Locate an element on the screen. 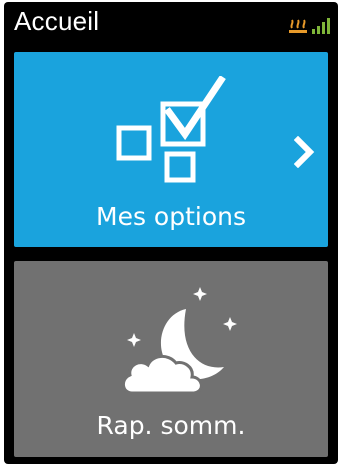 The width and height of the screenshot is (342, 467). status-area is located at coordinates (309, 26).